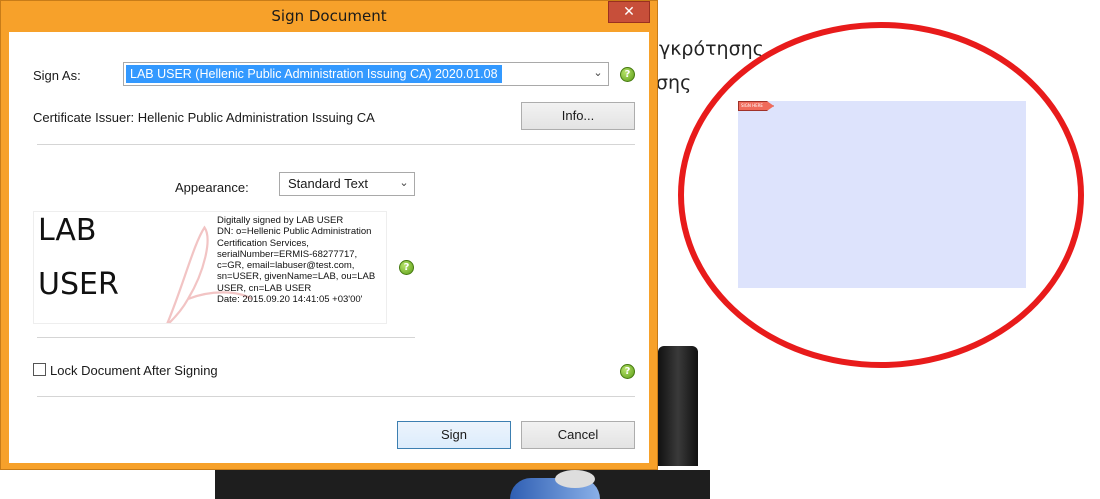 The width and height of the screenshot is (1100, 499). What do you see at coordinates (290, 300) in the screenshot?
I see `signature-detail-line: Date: 2015.09.20 14:41:05 +03'00'` at bounding box center [290, 300].